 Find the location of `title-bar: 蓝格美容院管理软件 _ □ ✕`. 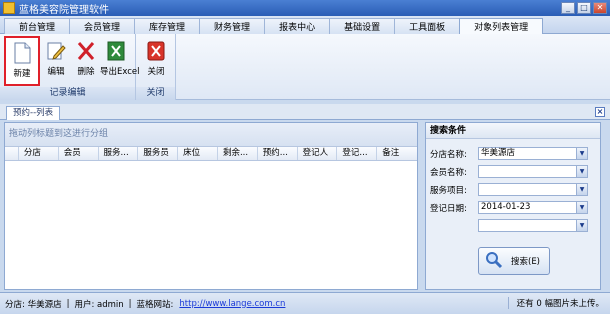

title-bar: 蓝格美容院管理软件 _ □ ✕ is located at coordinates (305, 8).